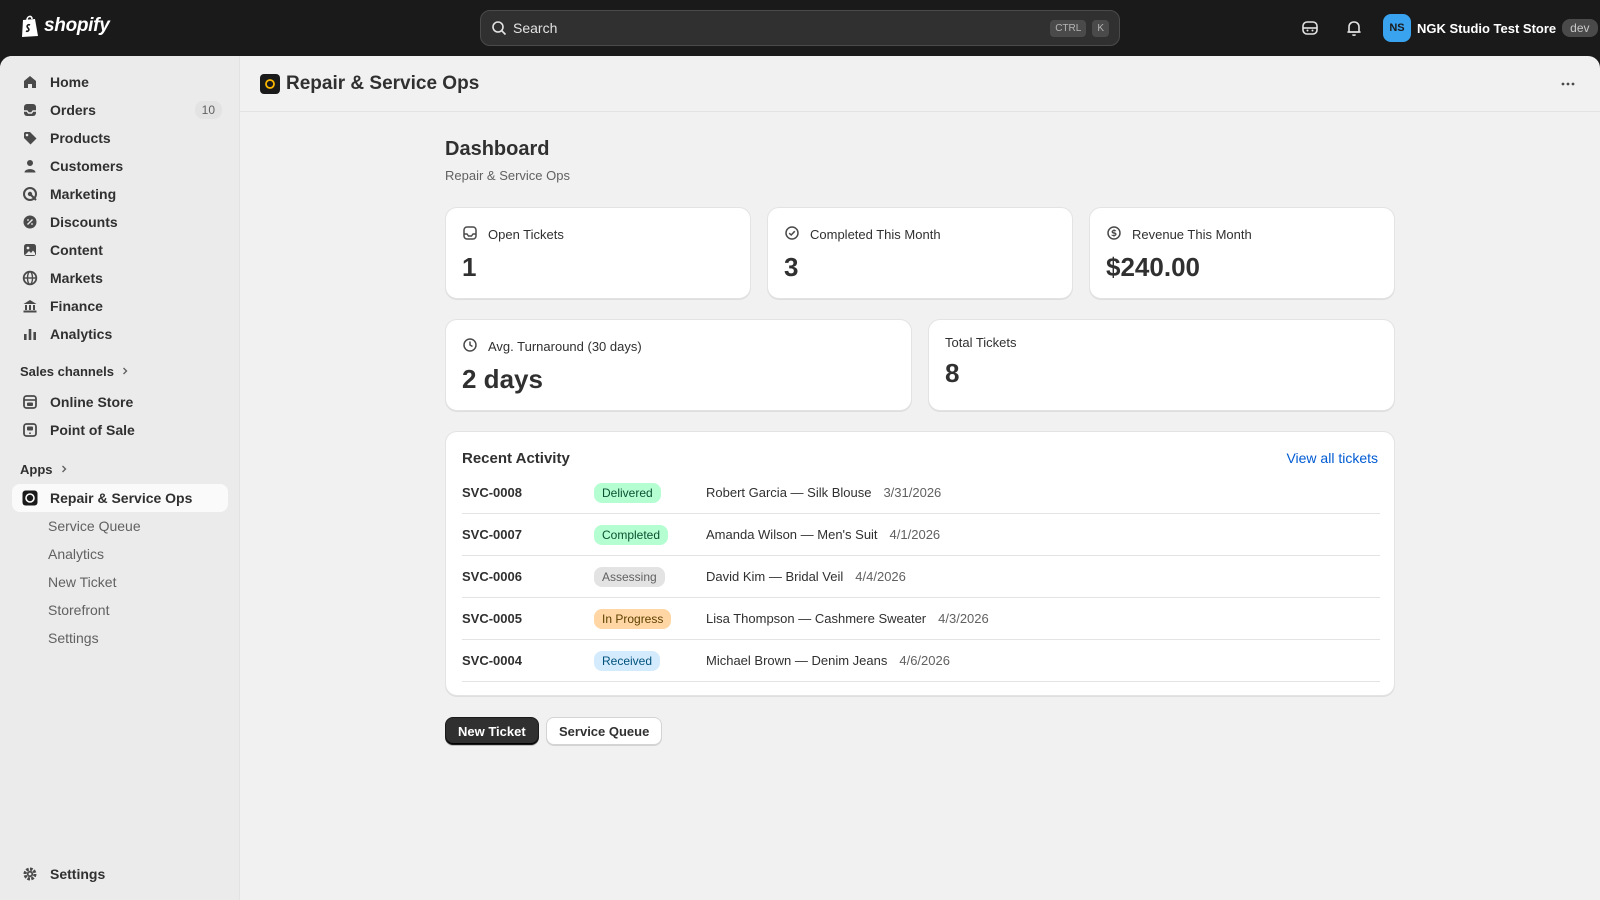 The width and height of the screenshot is (1600, 900). I want to click on ticket-date: 4/6/2026, so click(924, 660).